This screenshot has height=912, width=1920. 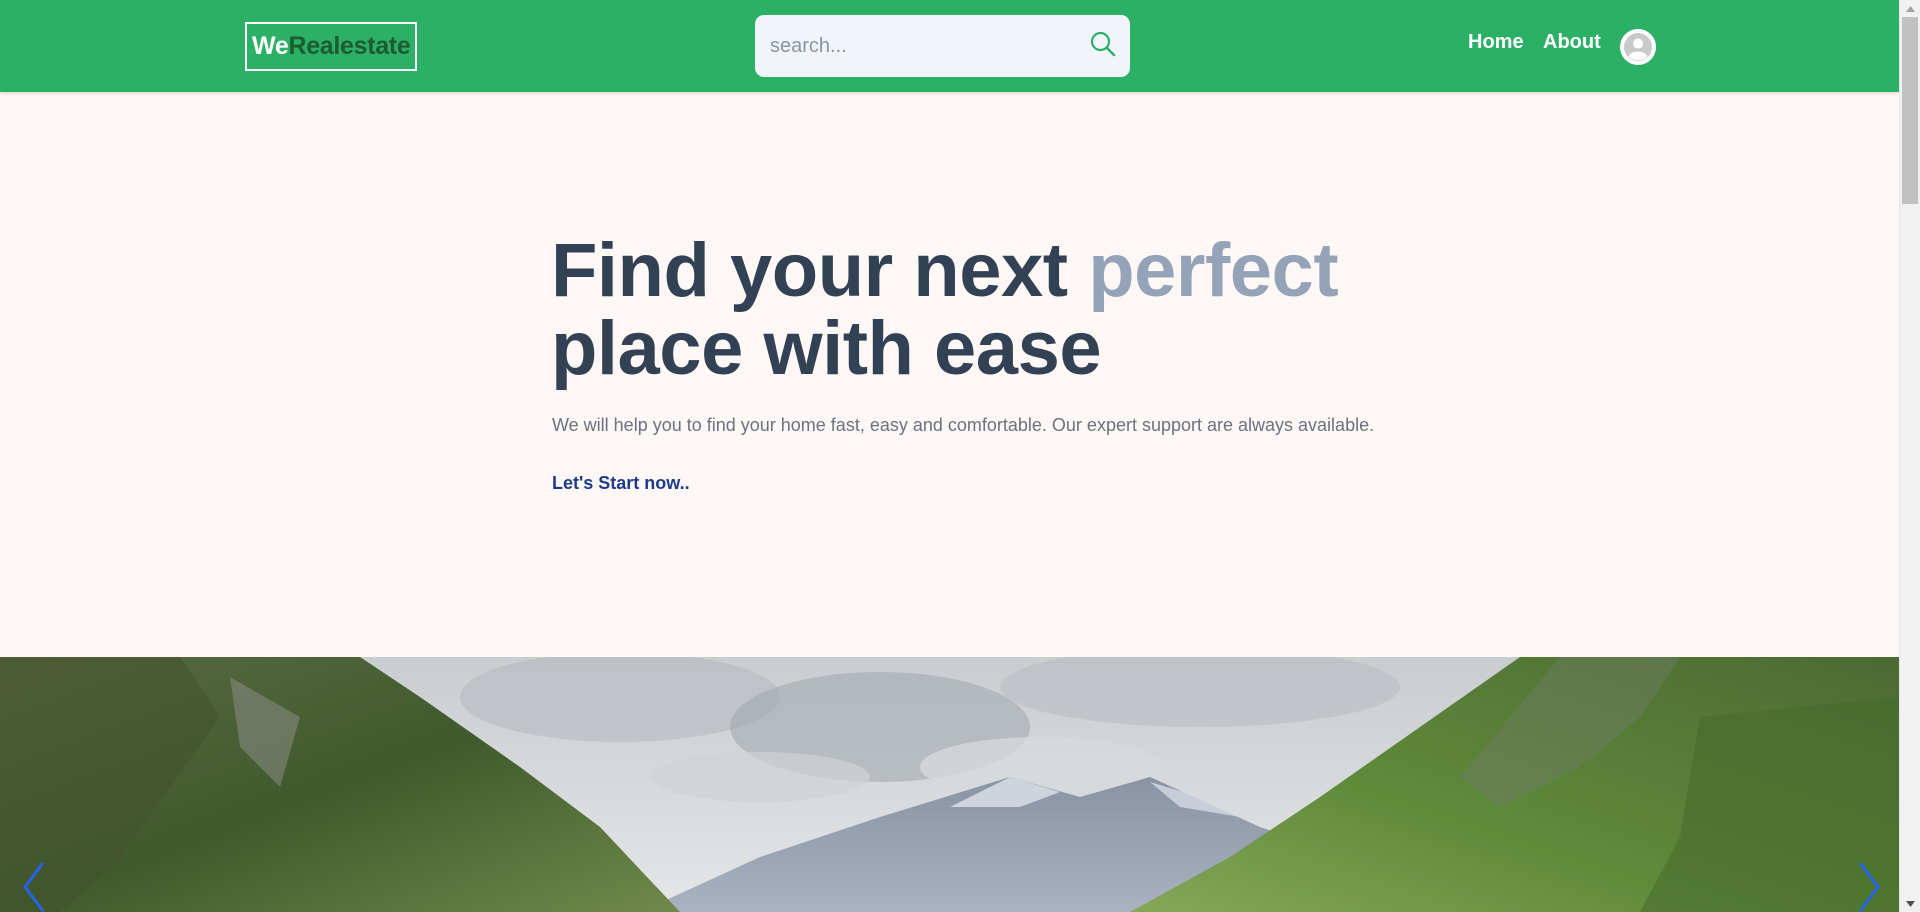 I want to click on scroll-down-arrow-icon, so click(x=1910, y=903).